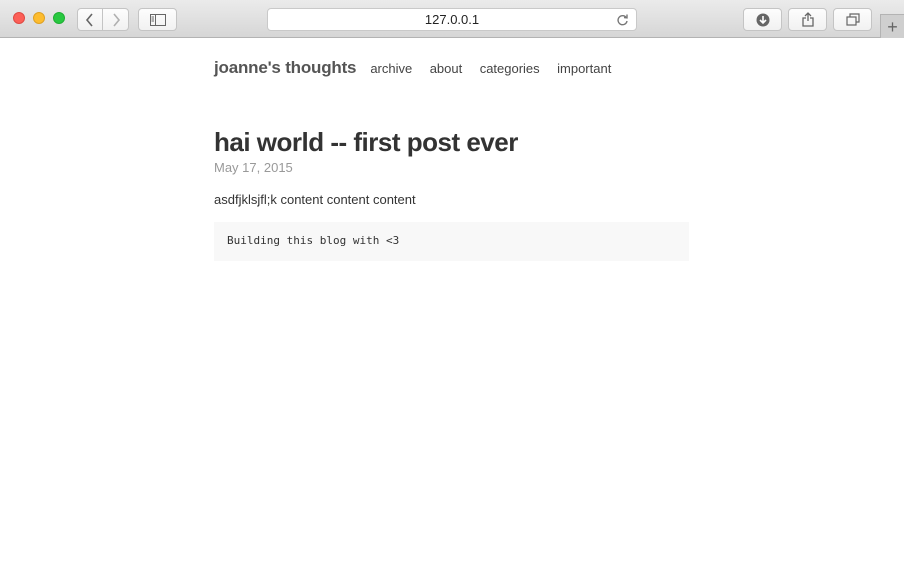  Describe the element at coordinates (366, 142) in the screenshot. I see `post-title: hai world -- first post ever` at that location.